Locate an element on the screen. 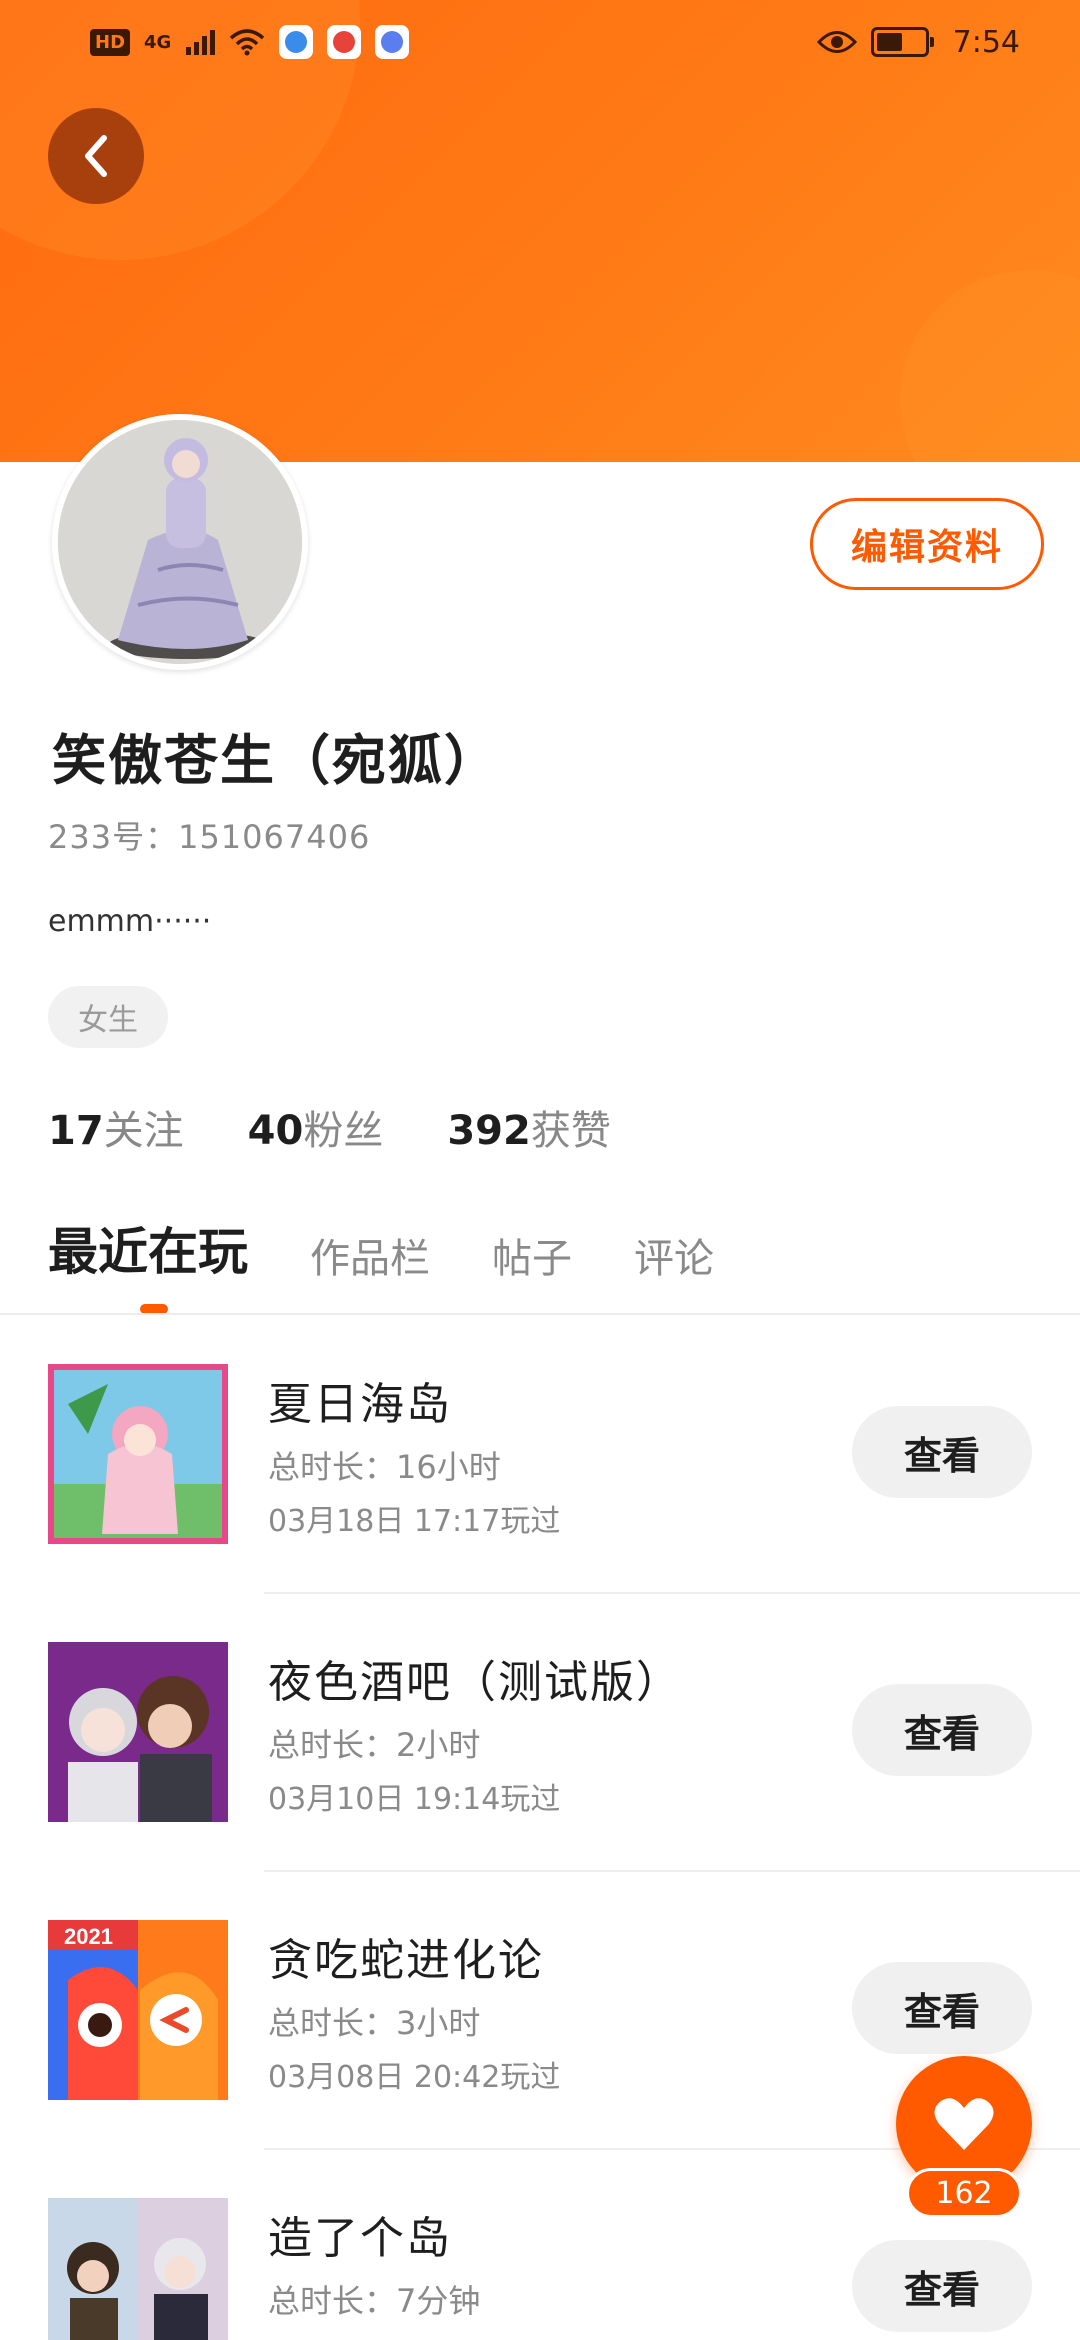 Image resolution: width=1080 pixels, height=2340 pixels. list-item: 夜色酒吧（测试版） 总时长：2小时 03月10日 19:14玩过 查看 is located at coordinates (540, 1733).